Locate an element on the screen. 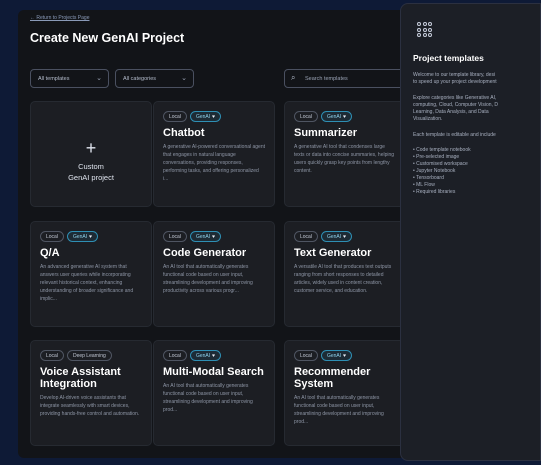  panel-title: Project templates is located at coordinates (448, 58).